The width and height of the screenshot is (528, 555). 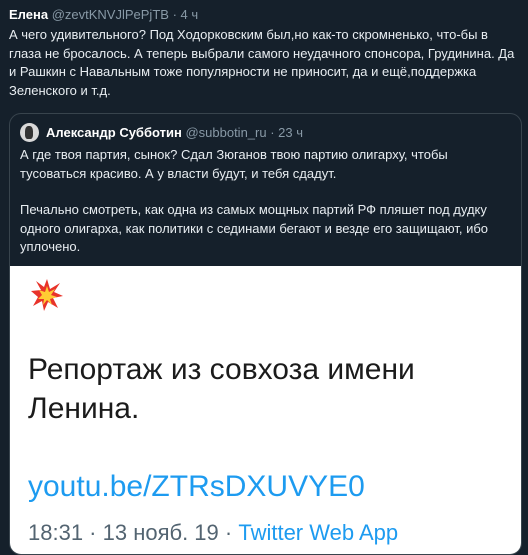 What do you see at coordinates (226, 132) in the screenshot?
I see `quoted-author-handle: @subbotin_ru` at bounding box center [226, 132].